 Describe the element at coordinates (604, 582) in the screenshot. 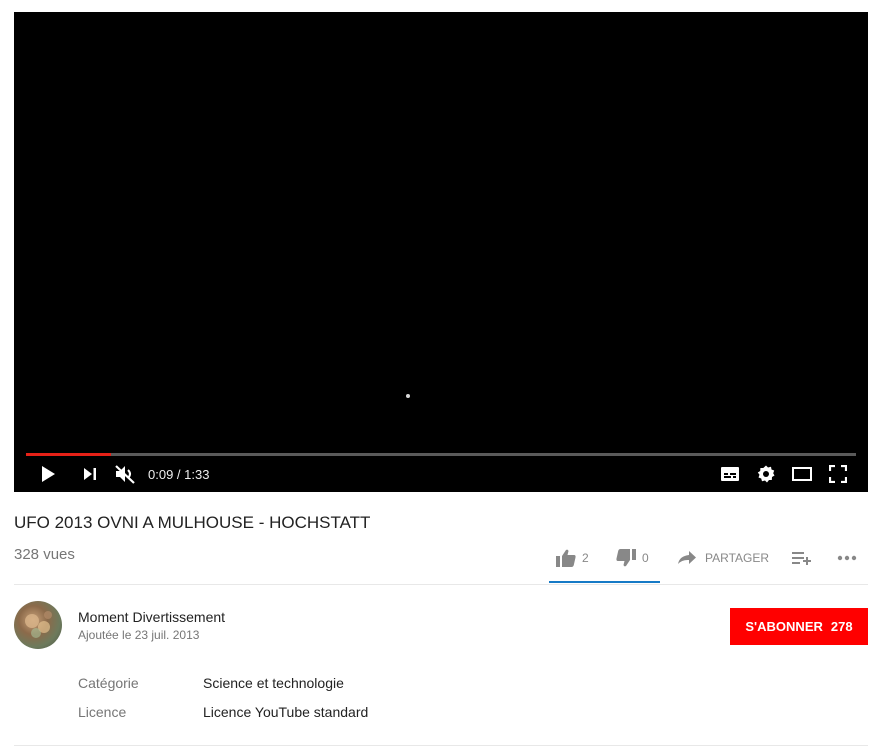

I see `sentiment-bar` at that location.